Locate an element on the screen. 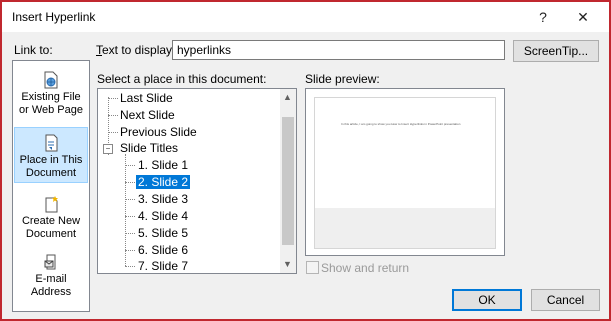 Image resolution: width=611 pixels, height=321 pixels. sidebar-item-create-new: Create New Document is located at coordinates (51, 221).